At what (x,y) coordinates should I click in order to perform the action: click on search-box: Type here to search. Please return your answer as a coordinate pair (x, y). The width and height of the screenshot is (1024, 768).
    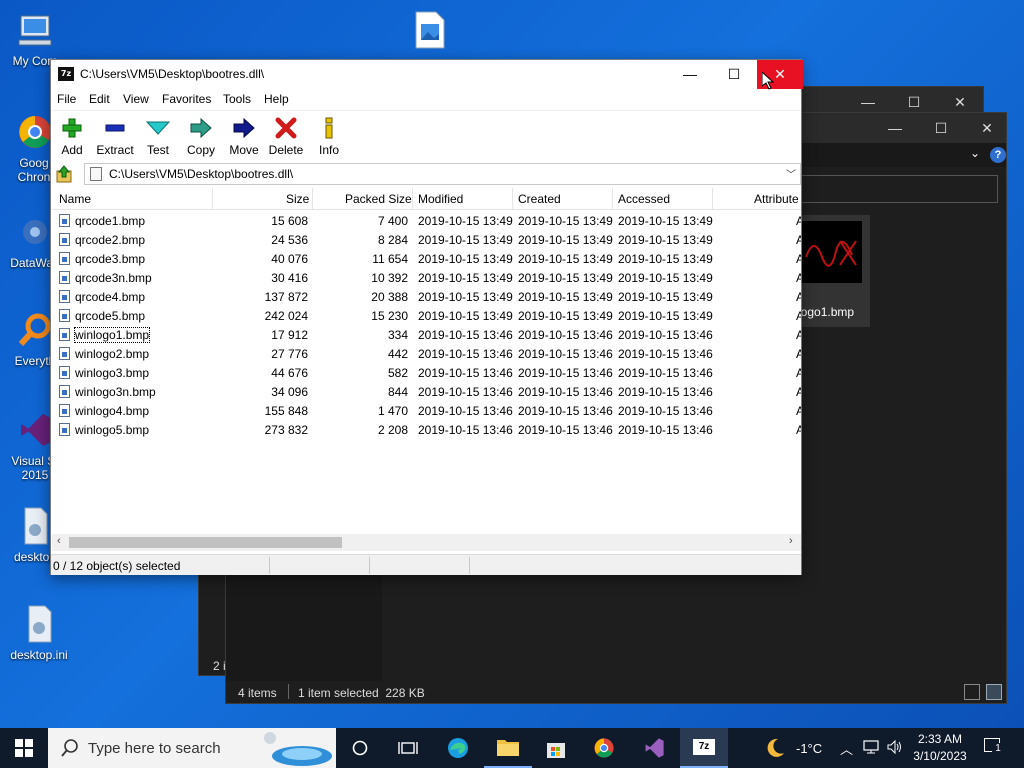
    Looking at the image, I should click on (192, 748).